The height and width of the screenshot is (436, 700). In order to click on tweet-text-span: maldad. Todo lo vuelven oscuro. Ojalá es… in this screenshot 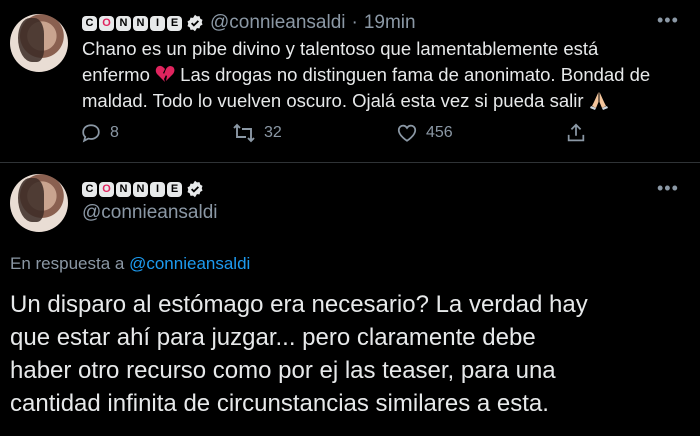, I will do `click(333, 100)`.